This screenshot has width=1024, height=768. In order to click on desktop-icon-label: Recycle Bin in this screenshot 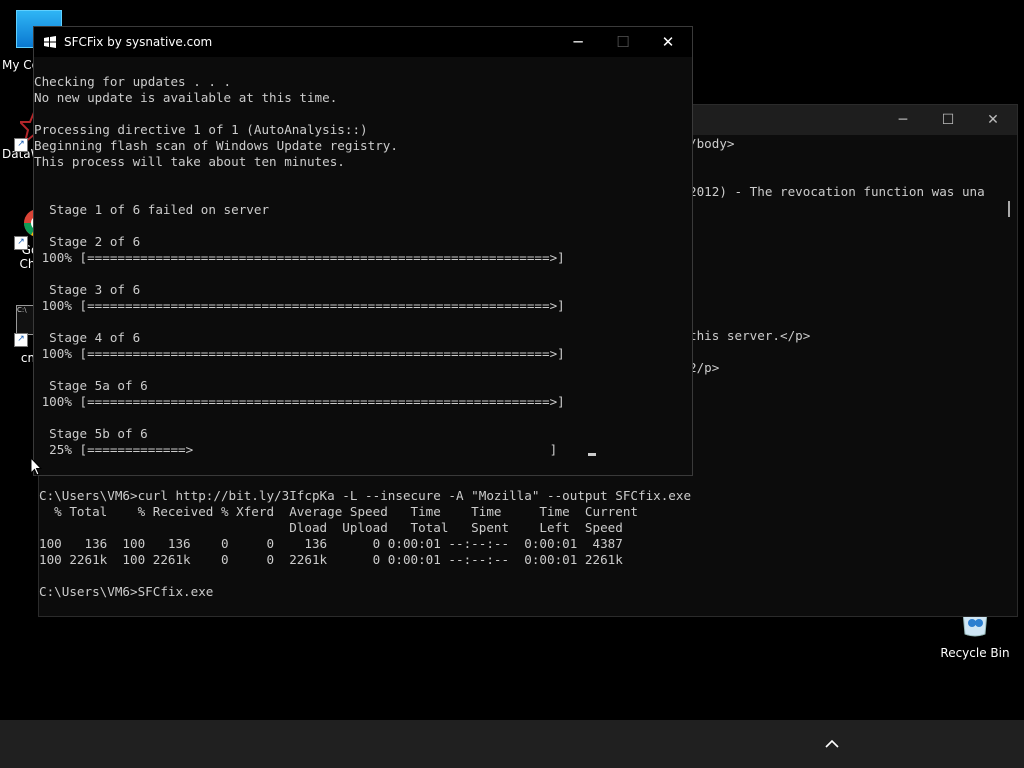, I will do `click(975, 653)`.